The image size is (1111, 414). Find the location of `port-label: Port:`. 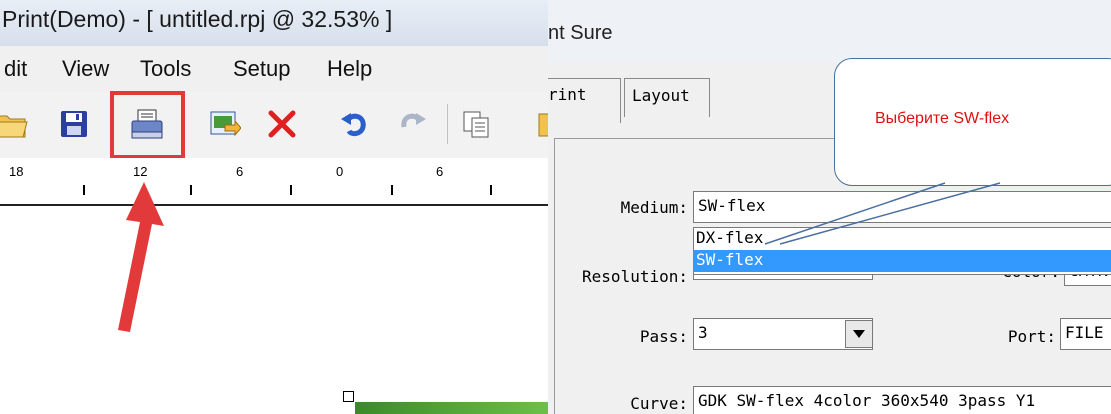

port-label: Port: is located at coordinates (1031, 336).